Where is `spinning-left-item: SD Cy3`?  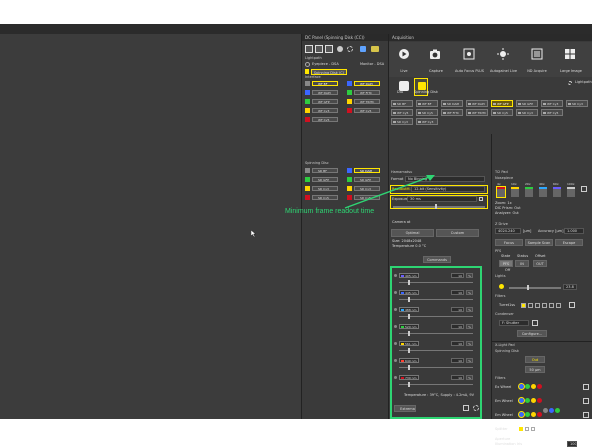
spinning-left-item: SD Cy3 is located at coordinates (325, 188).